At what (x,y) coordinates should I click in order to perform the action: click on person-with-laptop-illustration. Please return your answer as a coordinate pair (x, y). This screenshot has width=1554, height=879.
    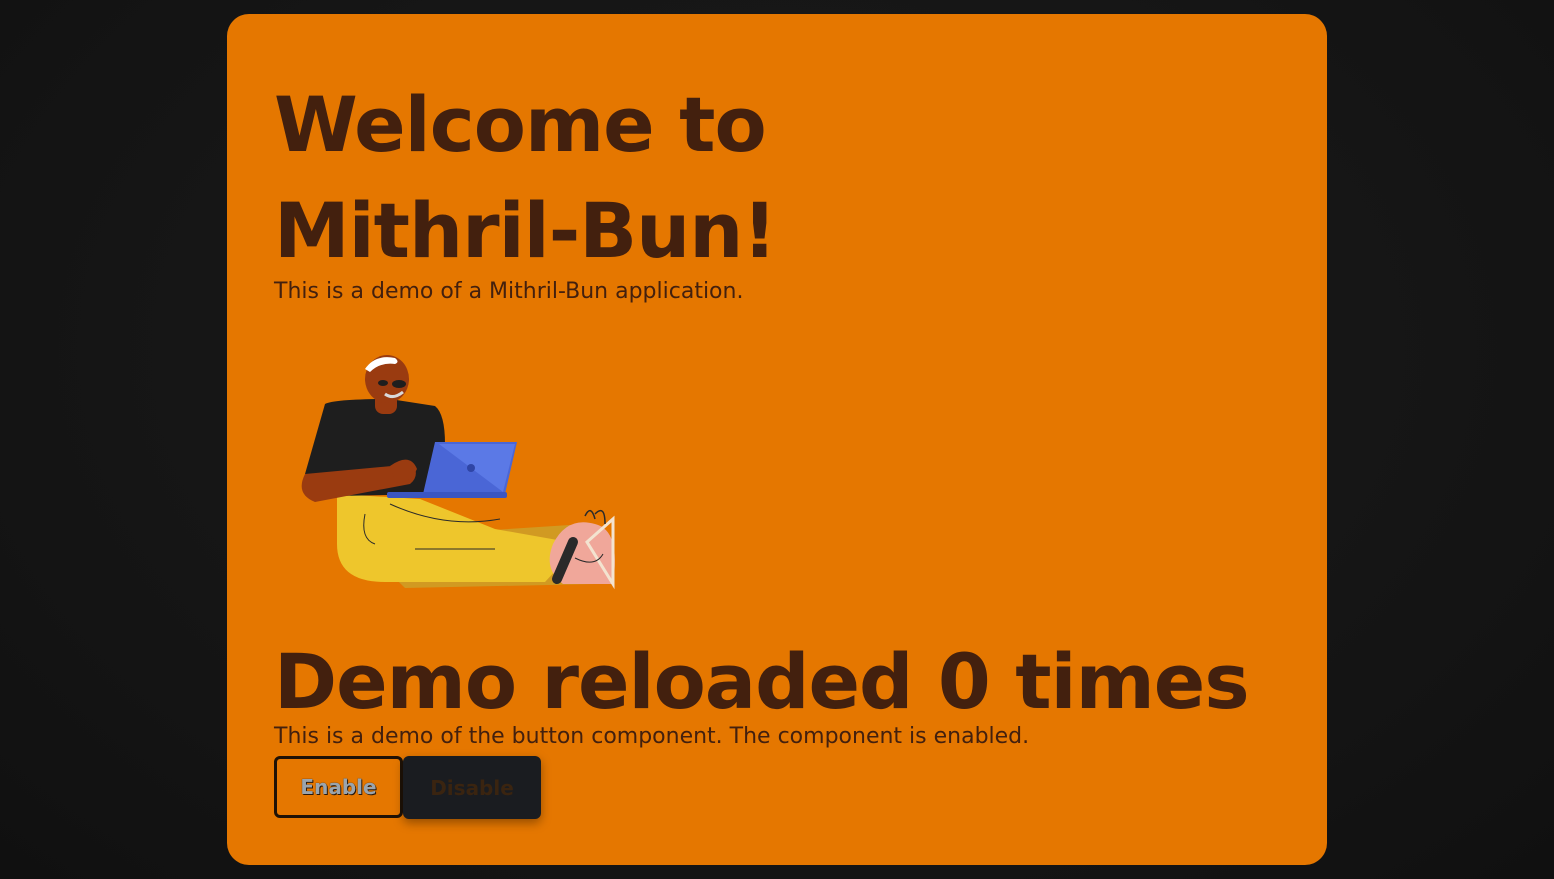
    Looking at the image, I should click on (458, 472).